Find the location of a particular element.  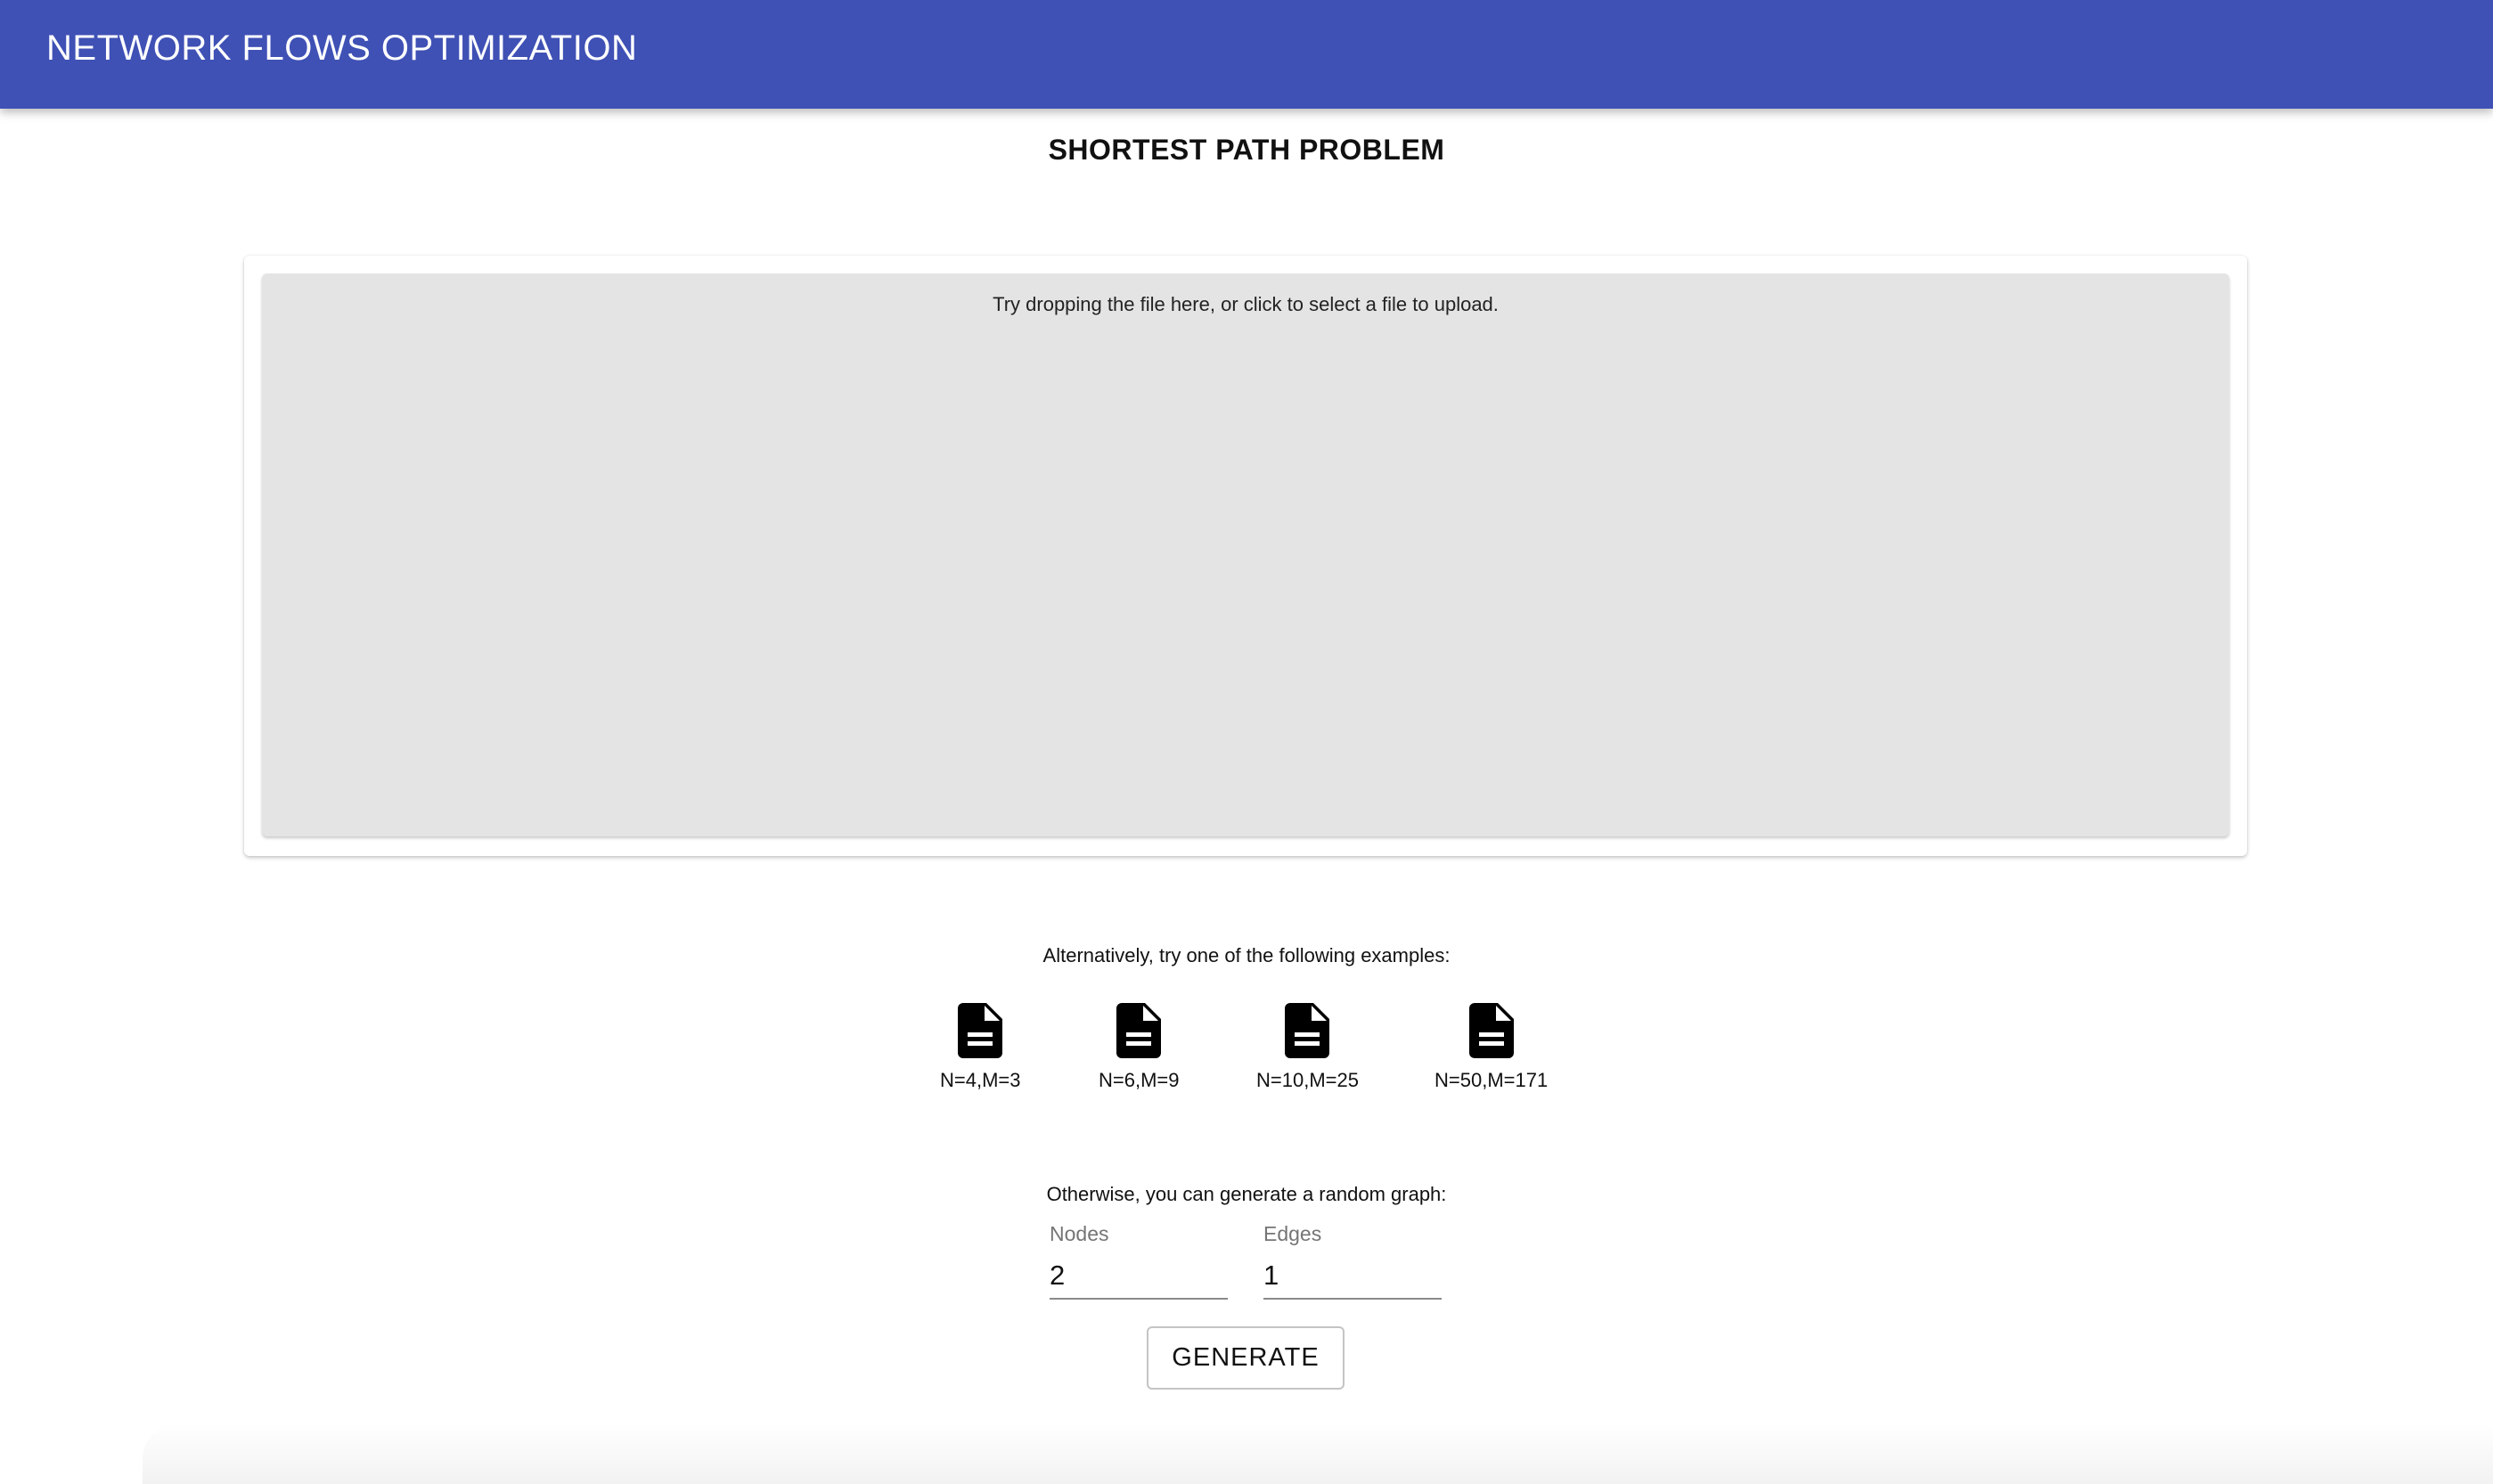

example-label: N=4,M=3 is located at coordinates (980, 1080).